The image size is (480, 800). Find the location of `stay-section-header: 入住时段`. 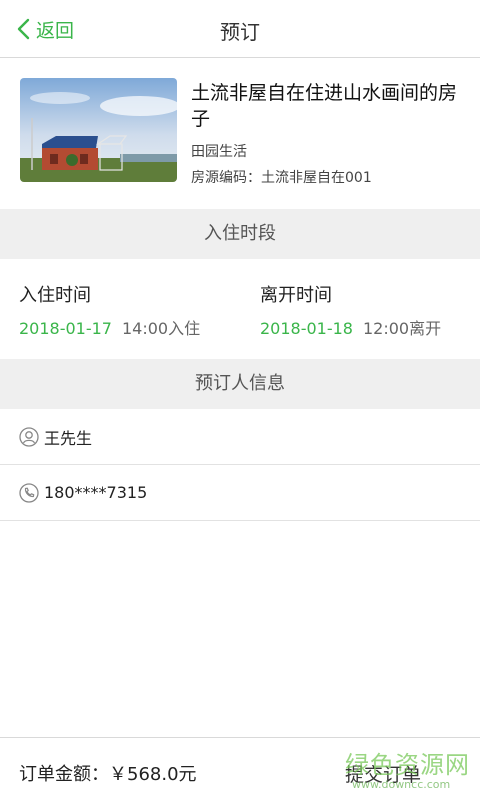

stay-section-header: 入住时段 is located at coordinates (240, 234).